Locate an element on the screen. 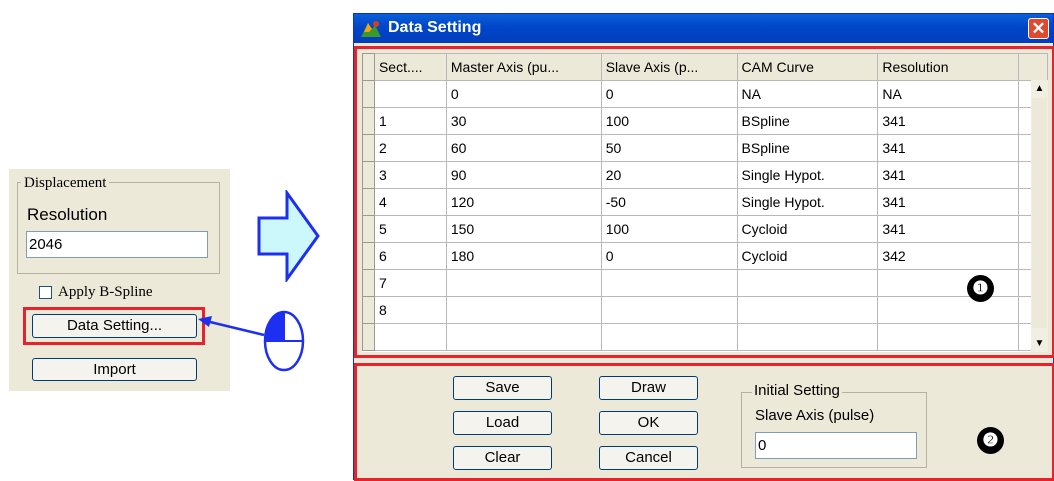 This screenshot has height=481, width=1054. save-button: Save is located at coordinates (502, 388).